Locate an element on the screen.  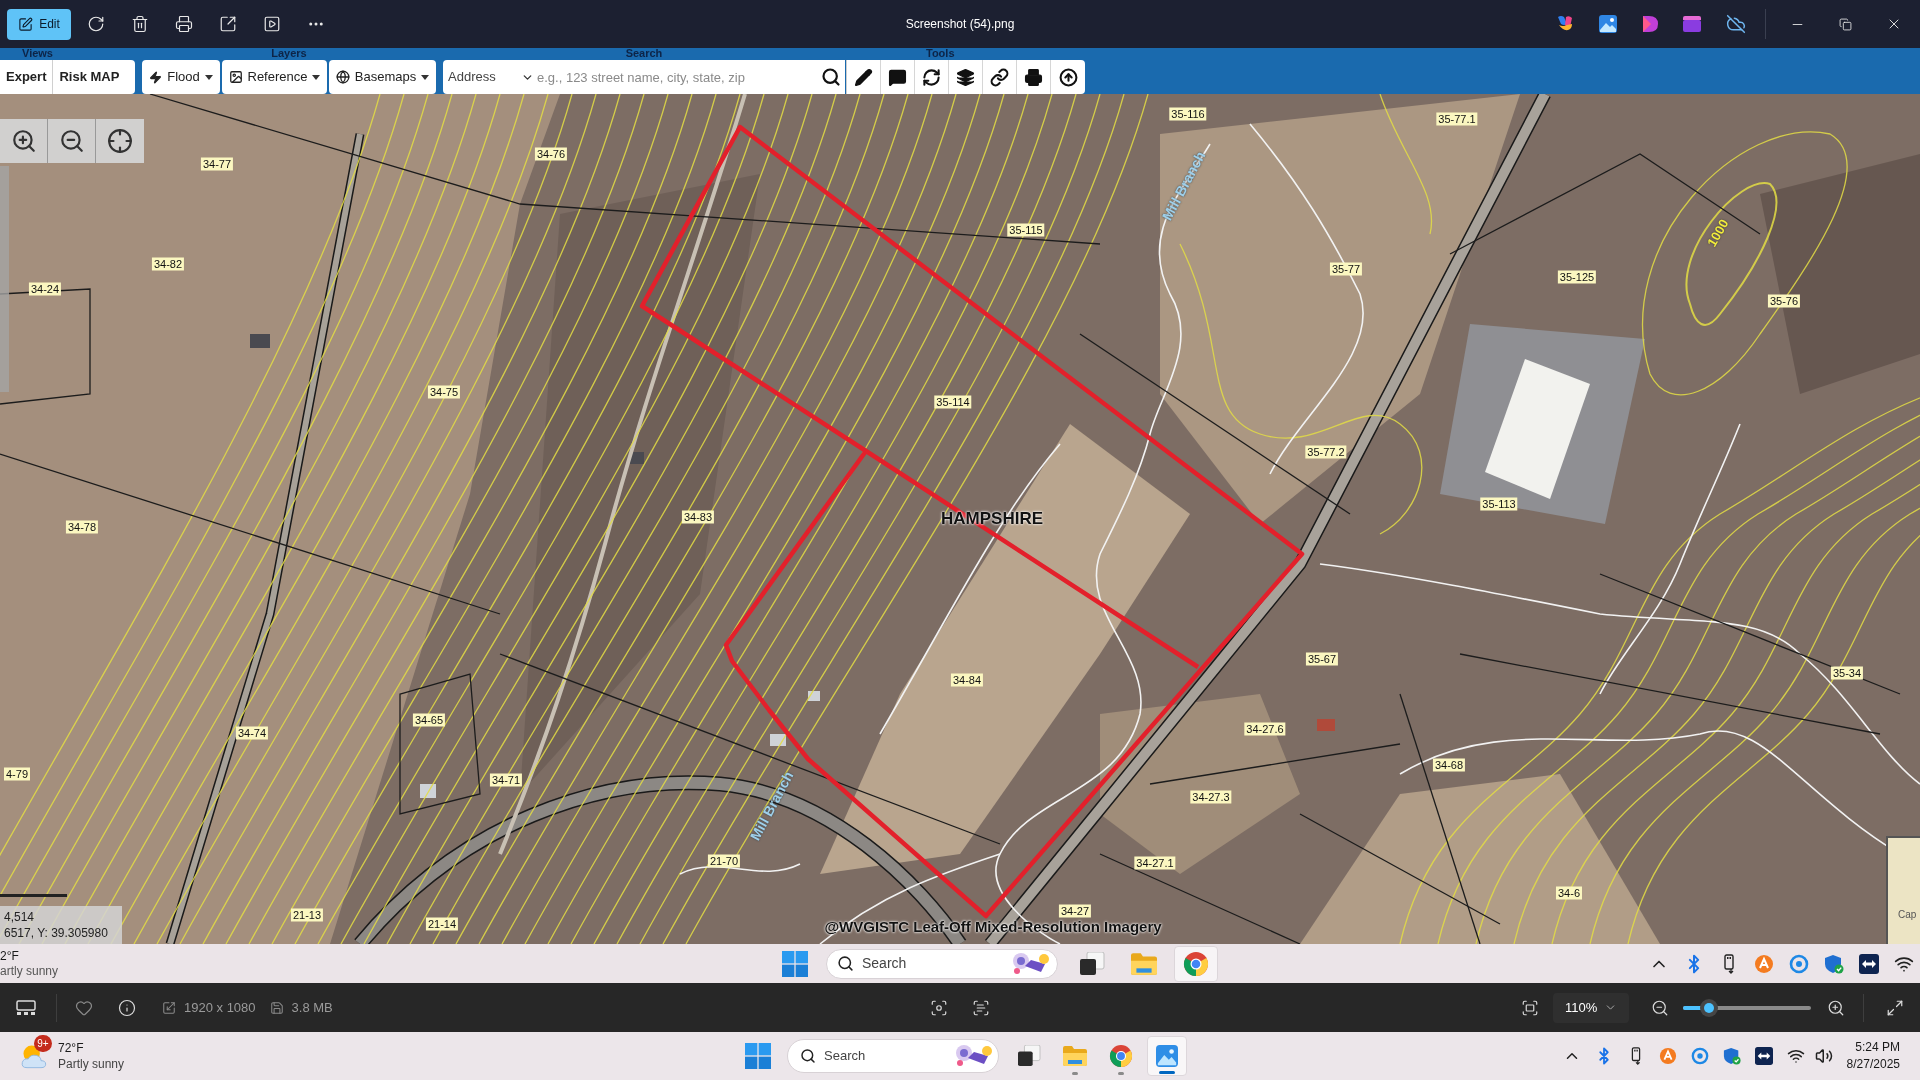
section-label: Views is located at coordinates (37, 53).